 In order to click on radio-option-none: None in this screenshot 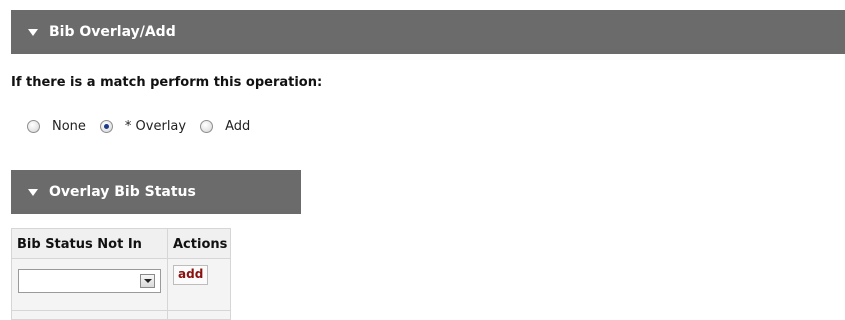, I will do `click(56, 126)`.